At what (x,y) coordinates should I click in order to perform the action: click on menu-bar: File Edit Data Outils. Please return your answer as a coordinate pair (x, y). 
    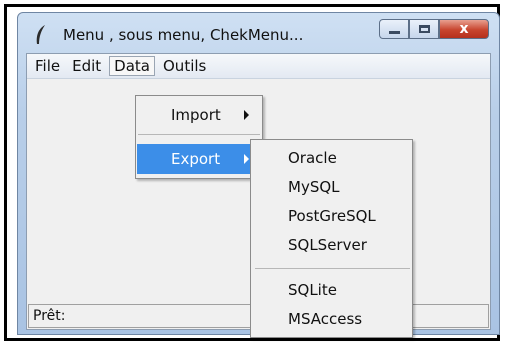
    Looking at the image, I should click on (258, 66).